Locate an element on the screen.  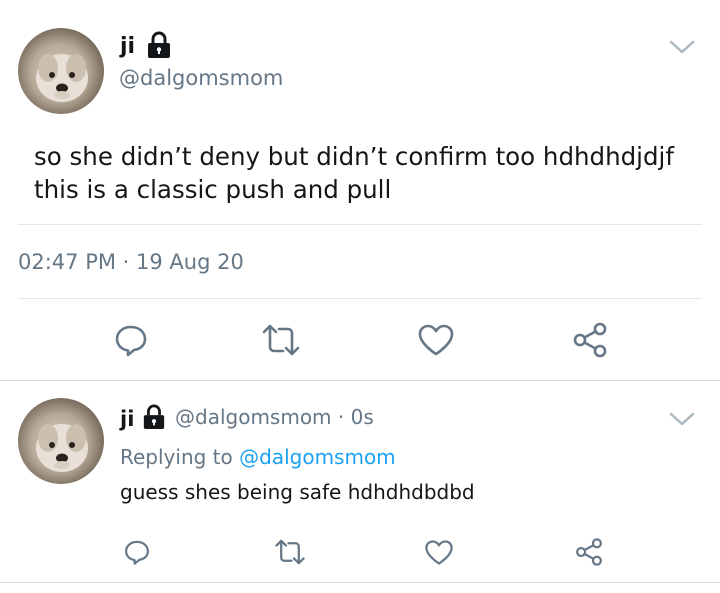
tweet-text: guess shes being safe hdhdhdbdbd is located at coordinates (297, 492).